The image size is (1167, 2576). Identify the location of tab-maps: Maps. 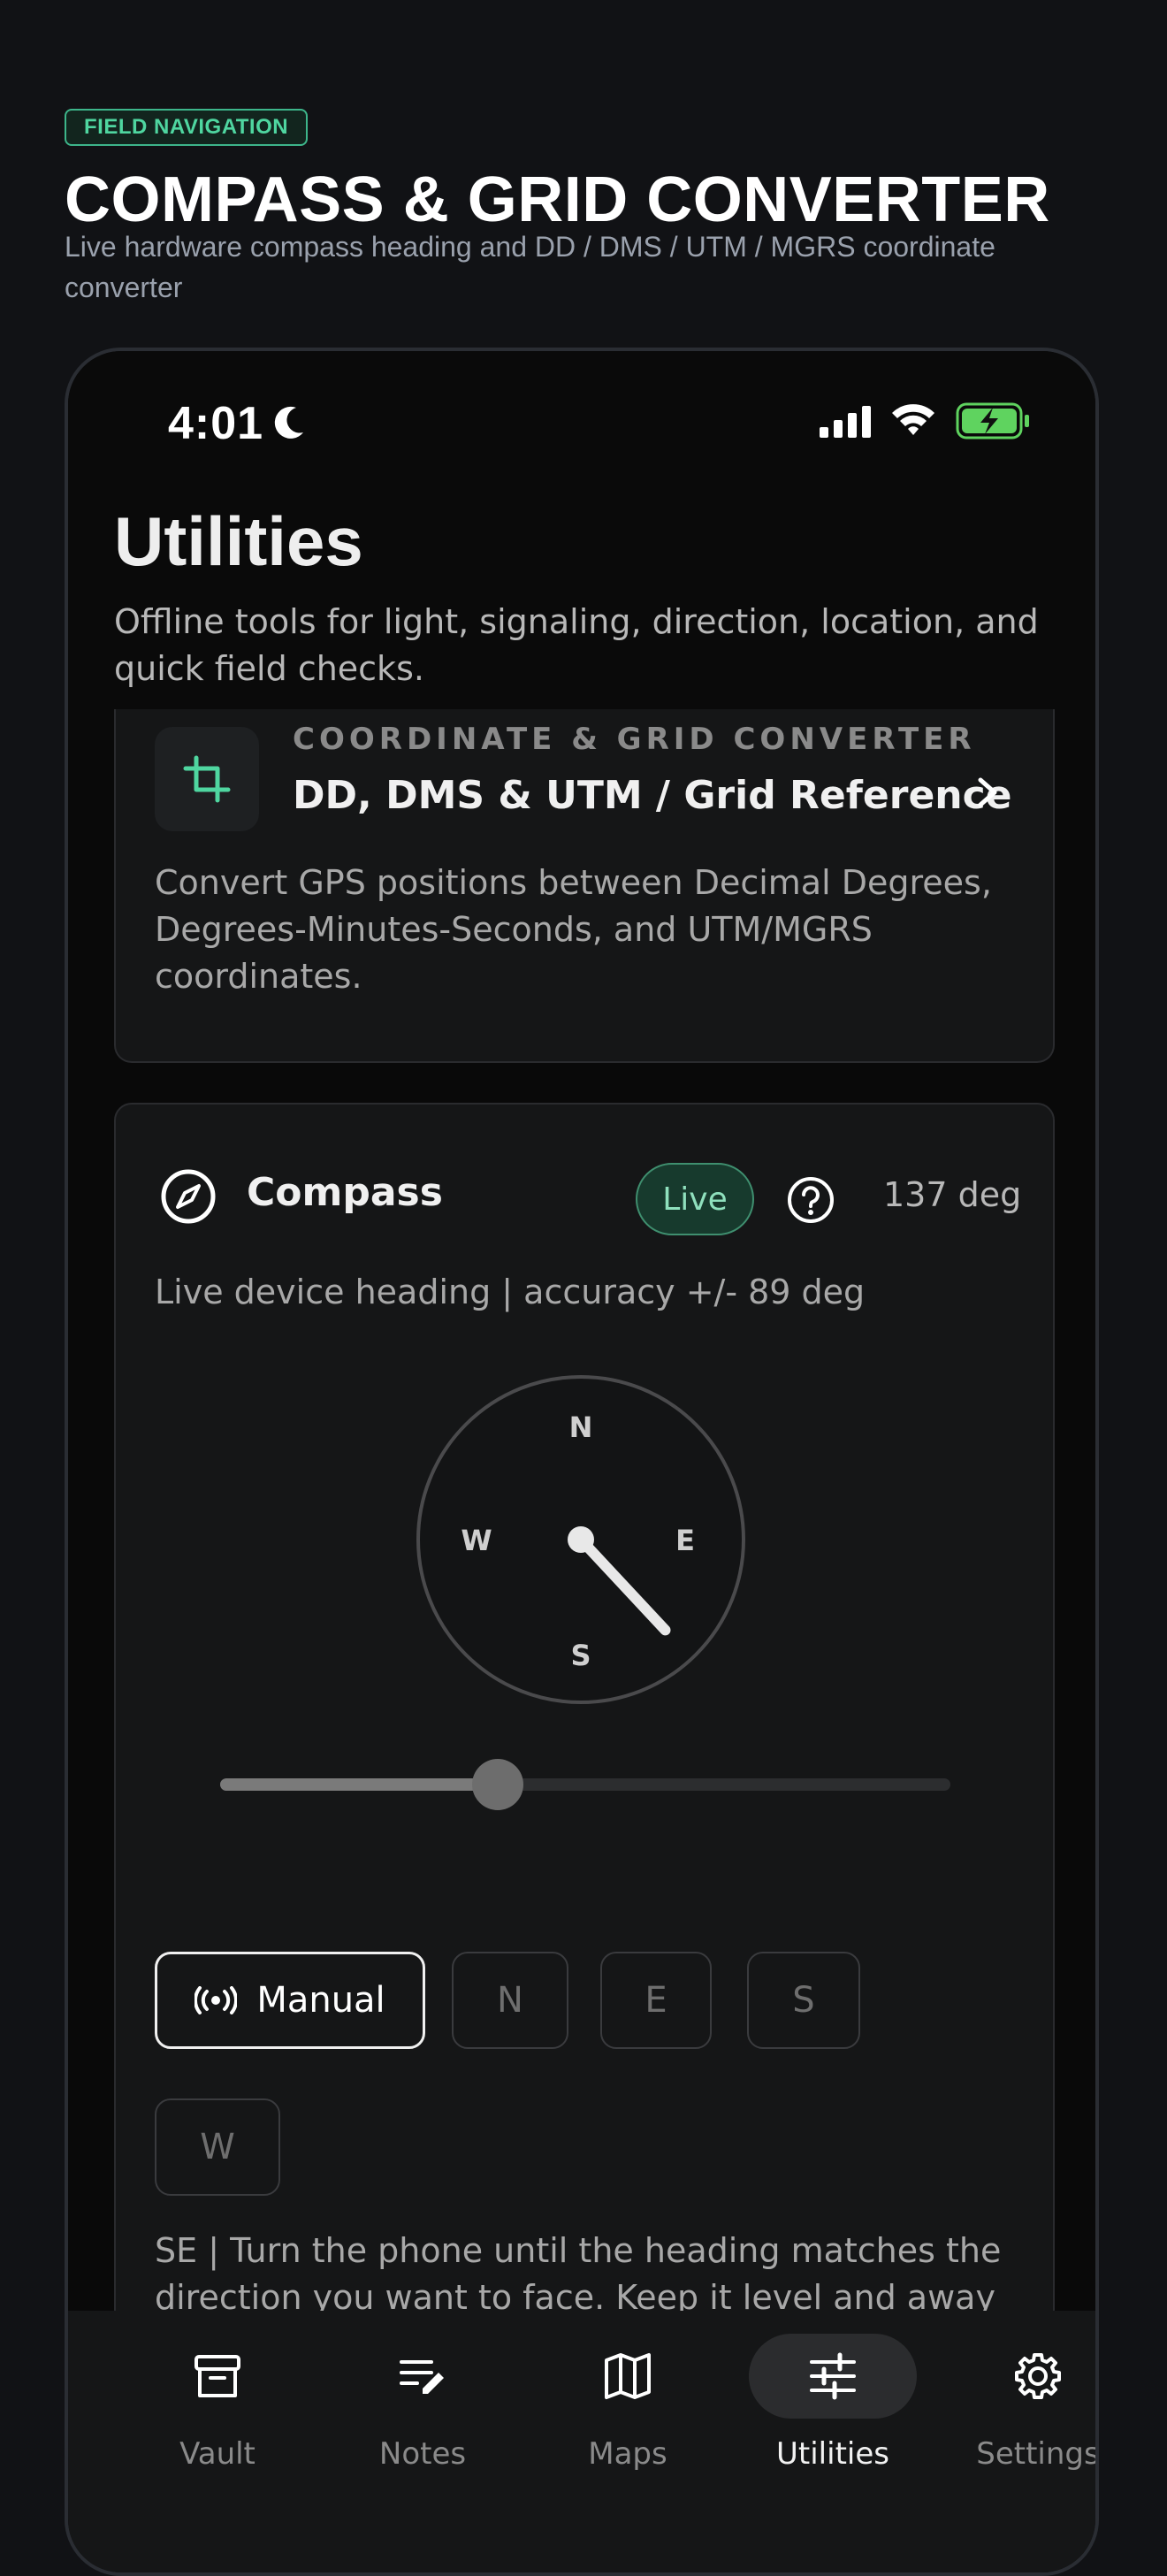
(627, 2408).